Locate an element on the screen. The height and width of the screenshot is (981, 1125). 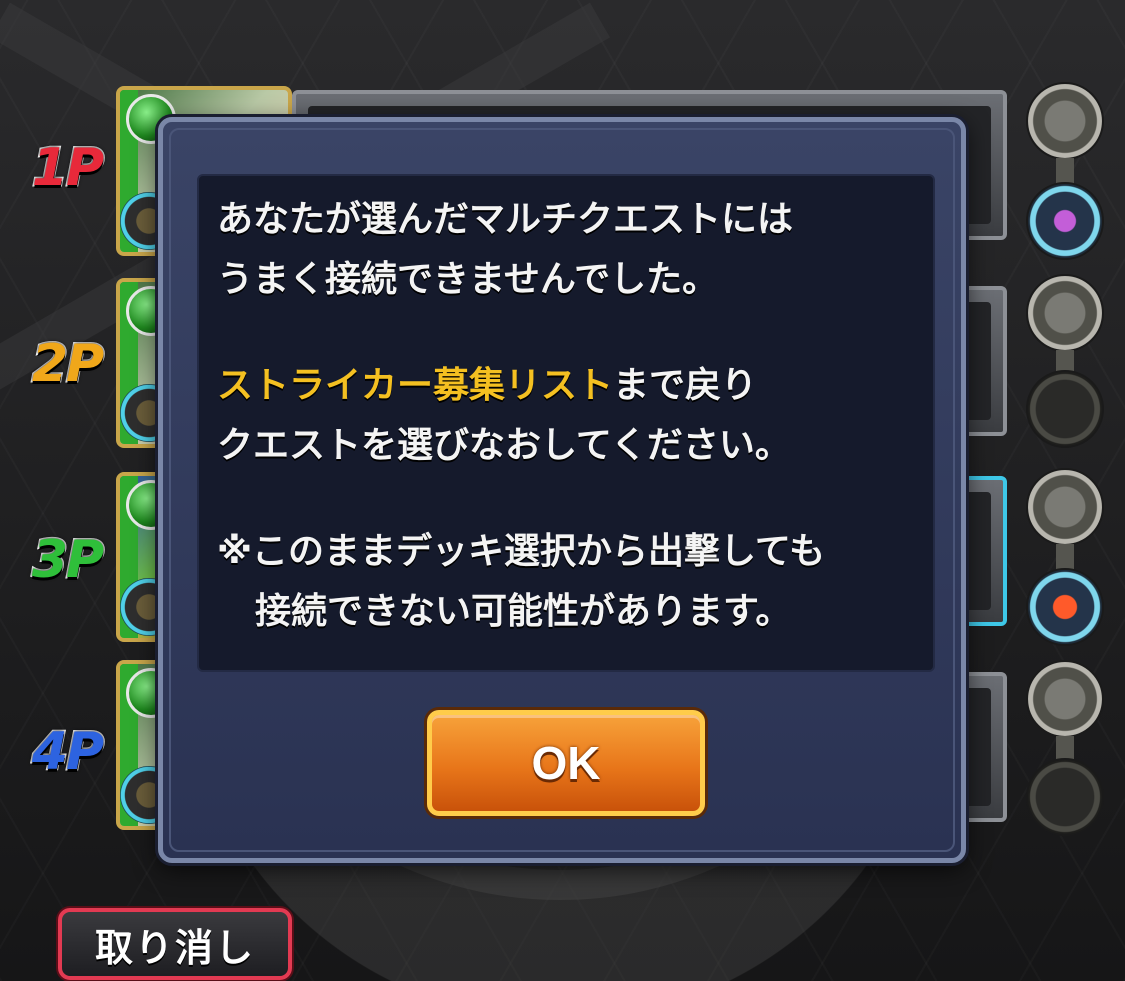
player-label-1p: 1P is located at coordinates (67, 168).